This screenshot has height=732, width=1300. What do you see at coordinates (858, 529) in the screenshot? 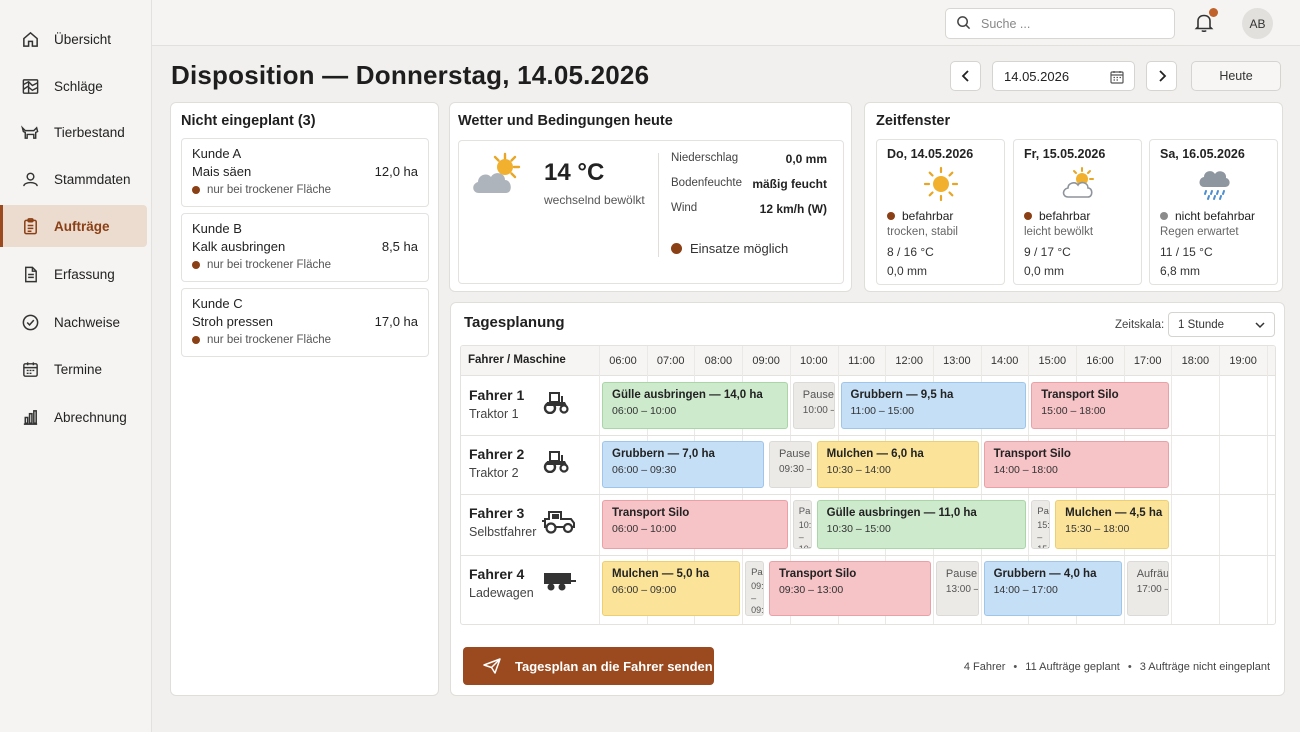
I see `block-time: 10:30 – 15:00` at bounding box center [858, 529].